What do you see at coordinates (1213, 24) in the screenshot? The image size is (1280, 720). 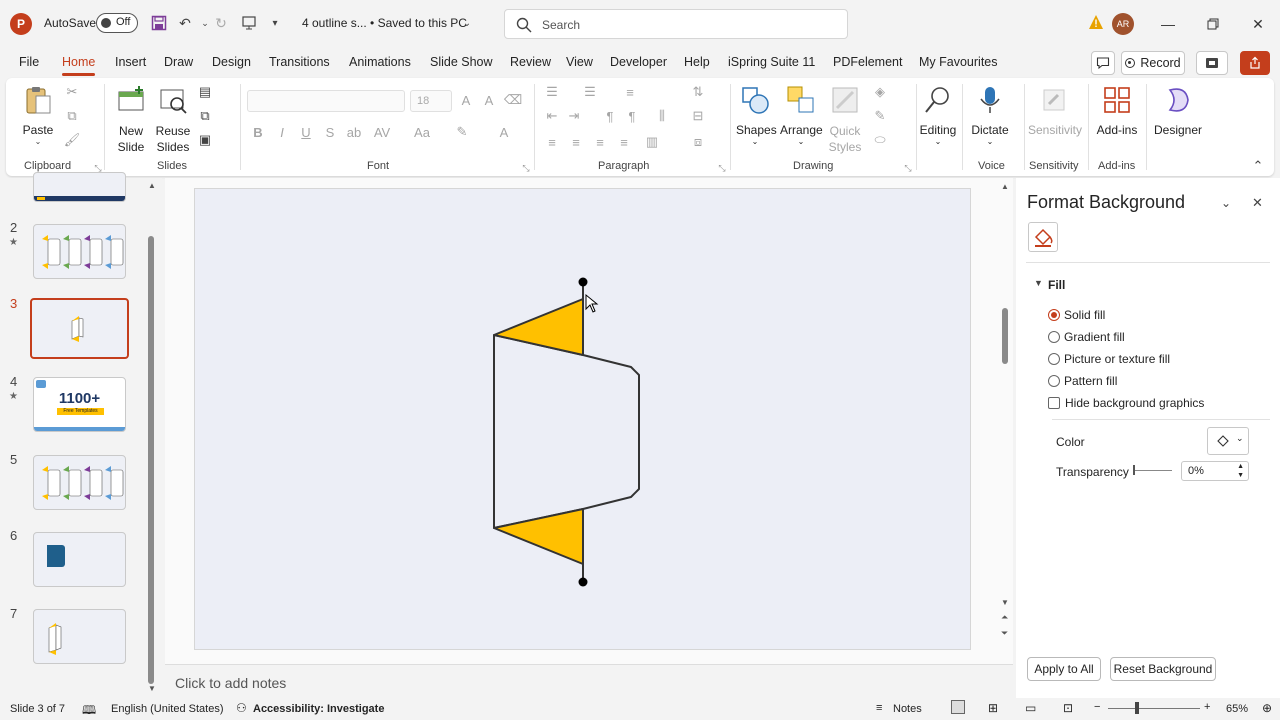 I see `restore-icon` at bounding box center [1213, 24].